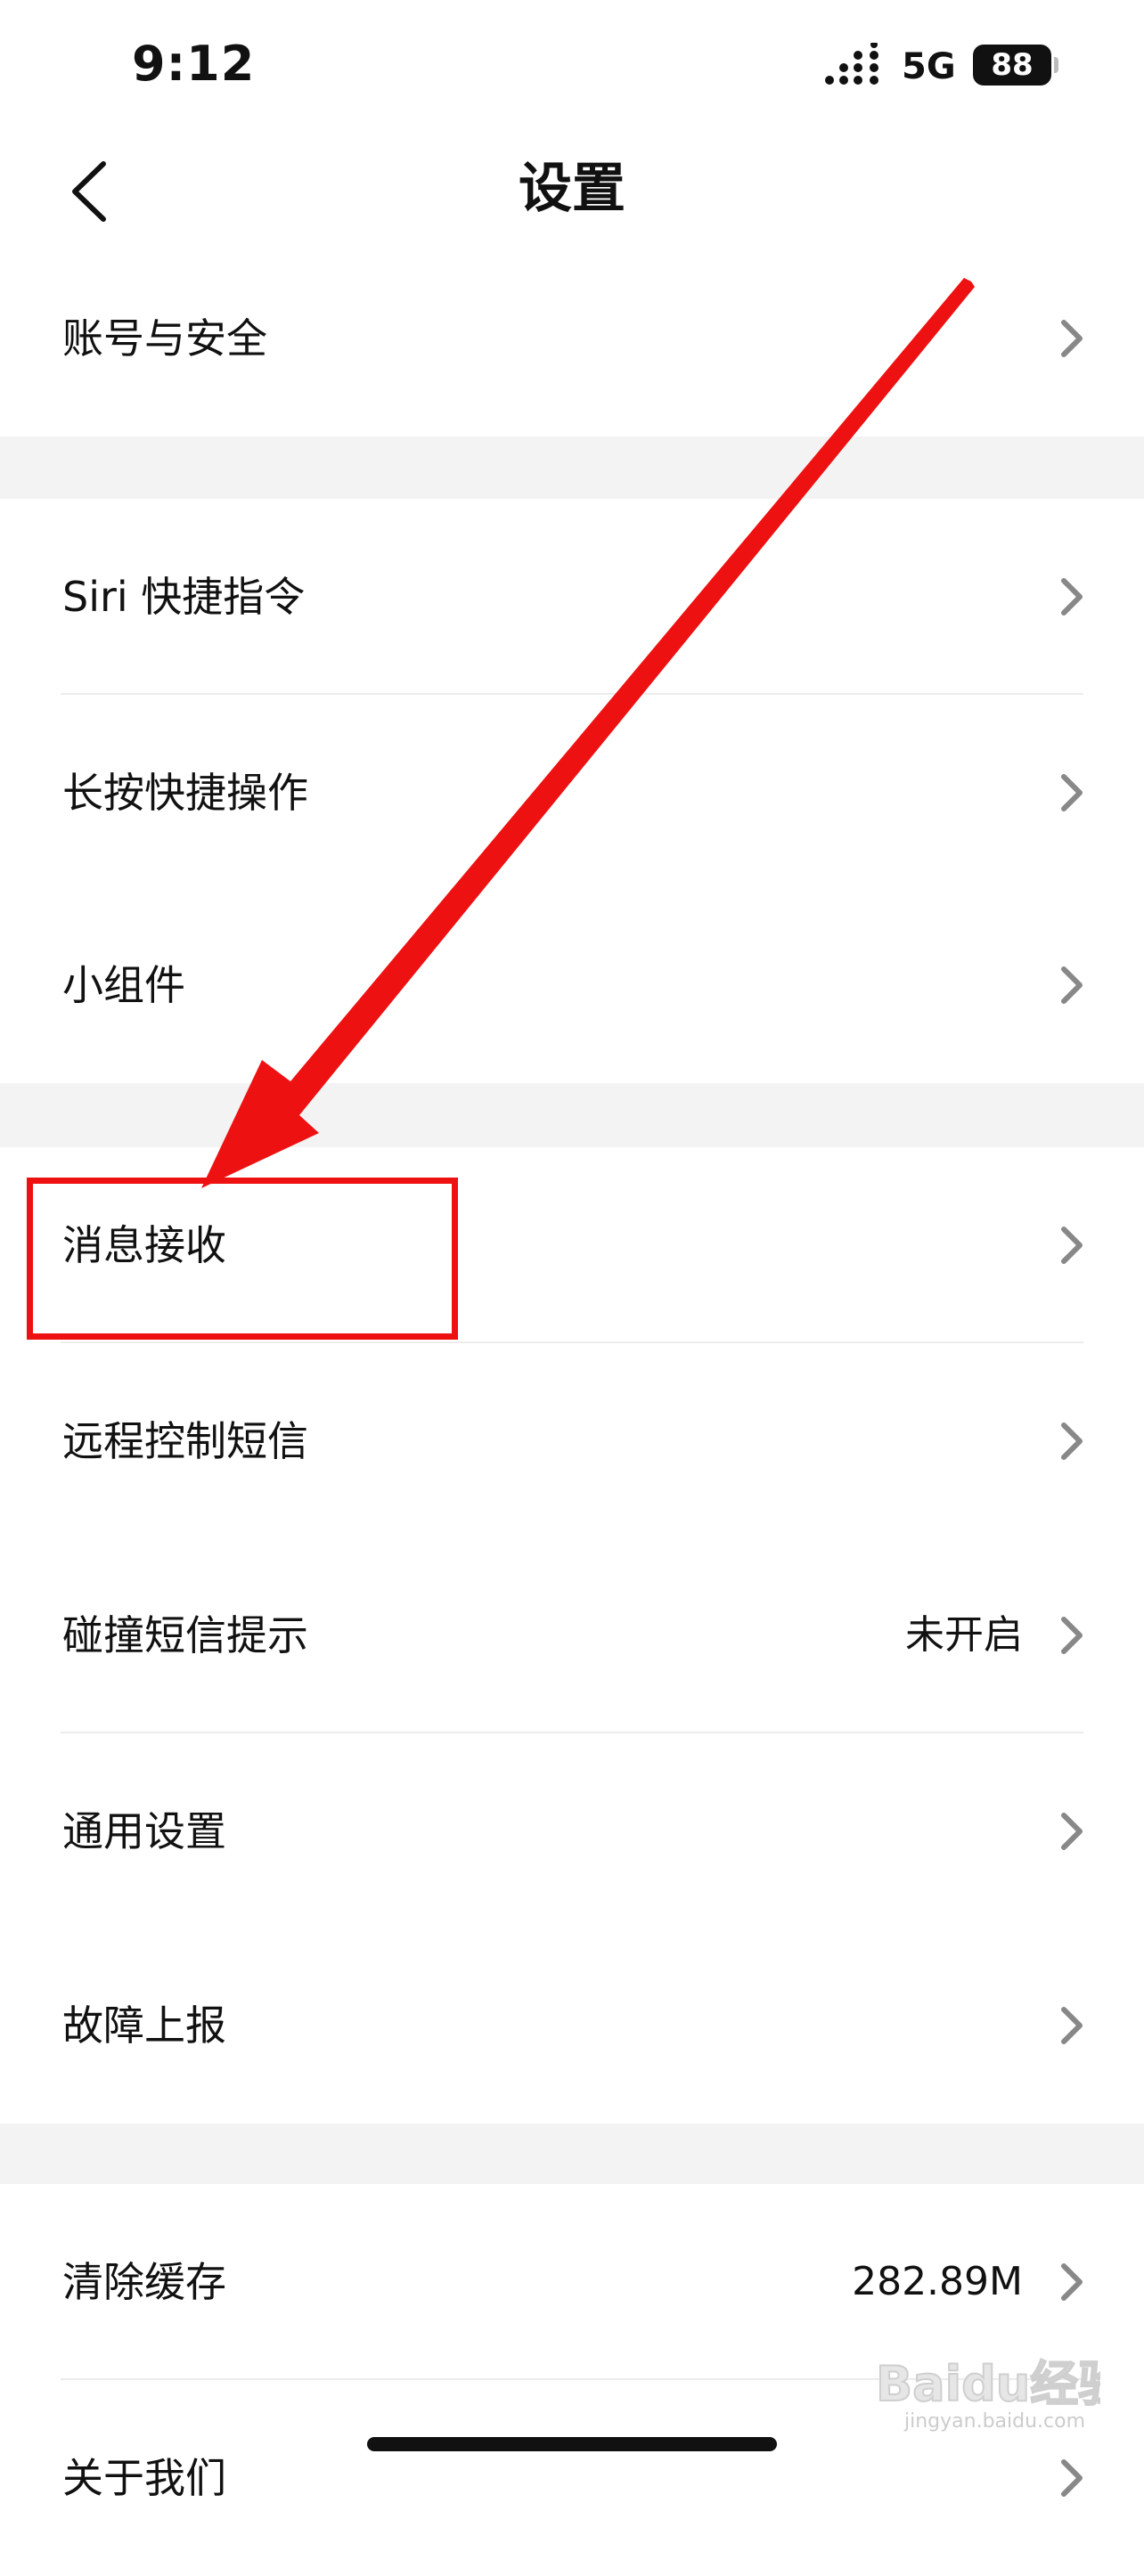  I want to click on highlight-box, so click(242, 1259).